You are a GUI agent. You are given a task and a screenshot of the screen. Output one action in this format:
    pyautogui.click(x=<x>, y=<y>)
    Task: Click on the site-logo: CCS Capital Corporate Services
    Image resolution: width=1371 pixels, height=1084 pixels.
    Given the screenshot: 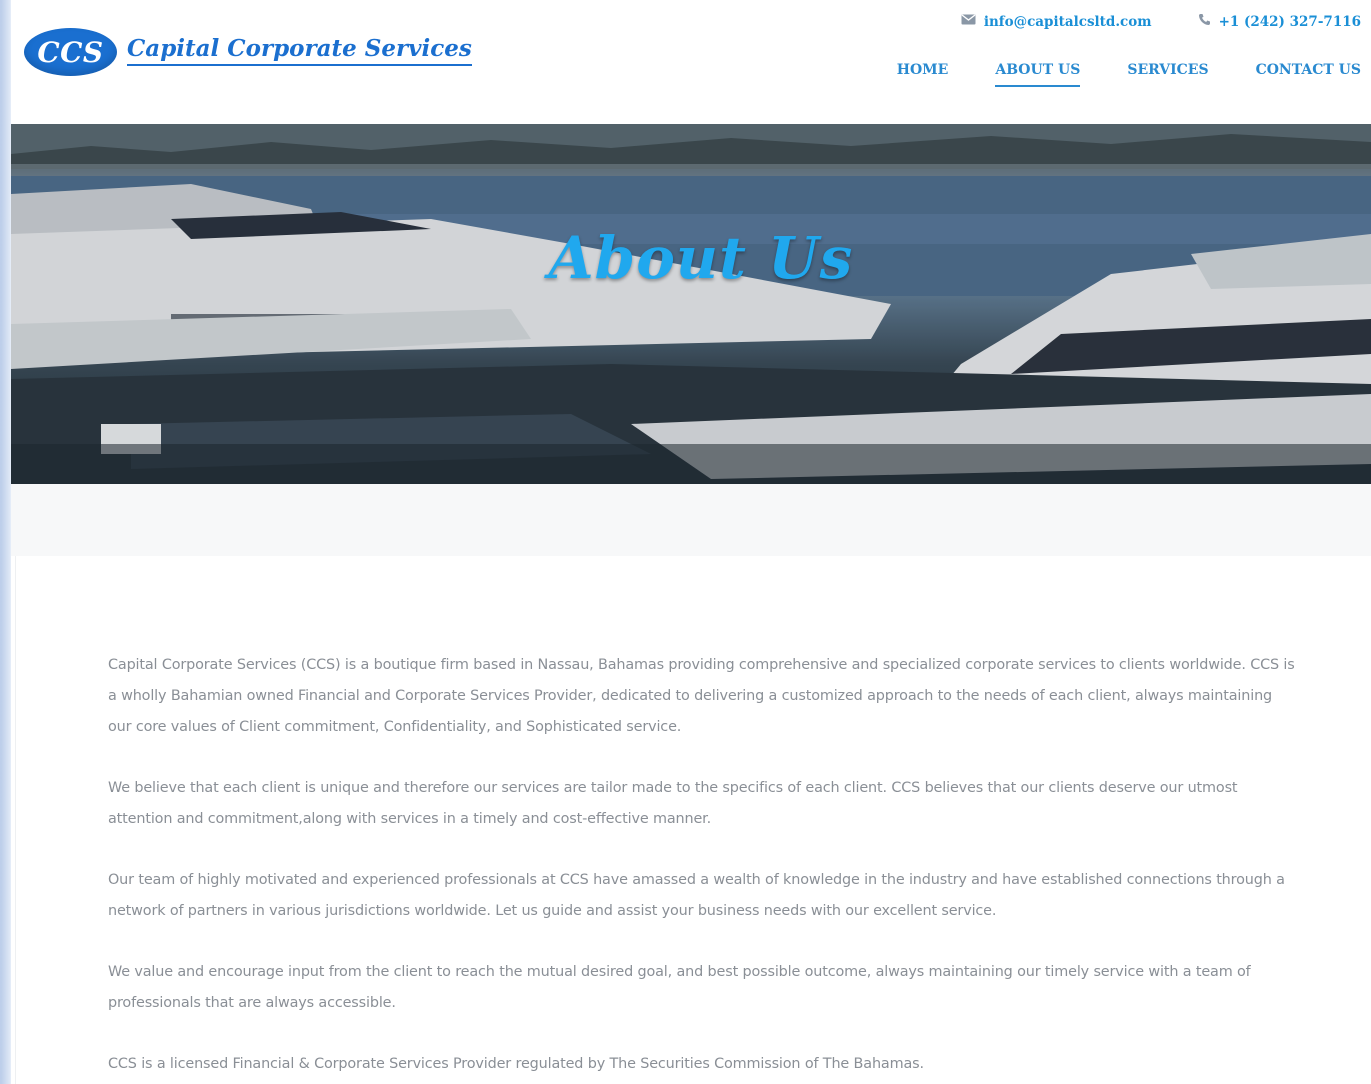 What is the action you would take?
    pyautogui.click(x=248, y=52)
    